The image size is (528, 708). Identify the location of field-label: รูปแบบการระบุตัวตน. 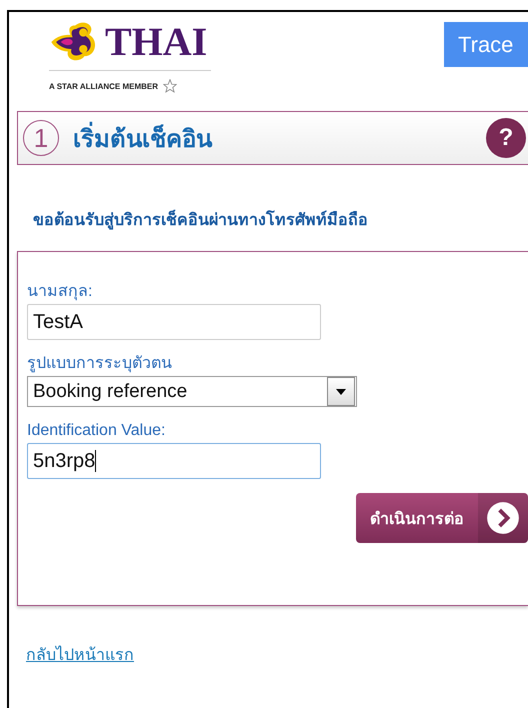
(100, 364).